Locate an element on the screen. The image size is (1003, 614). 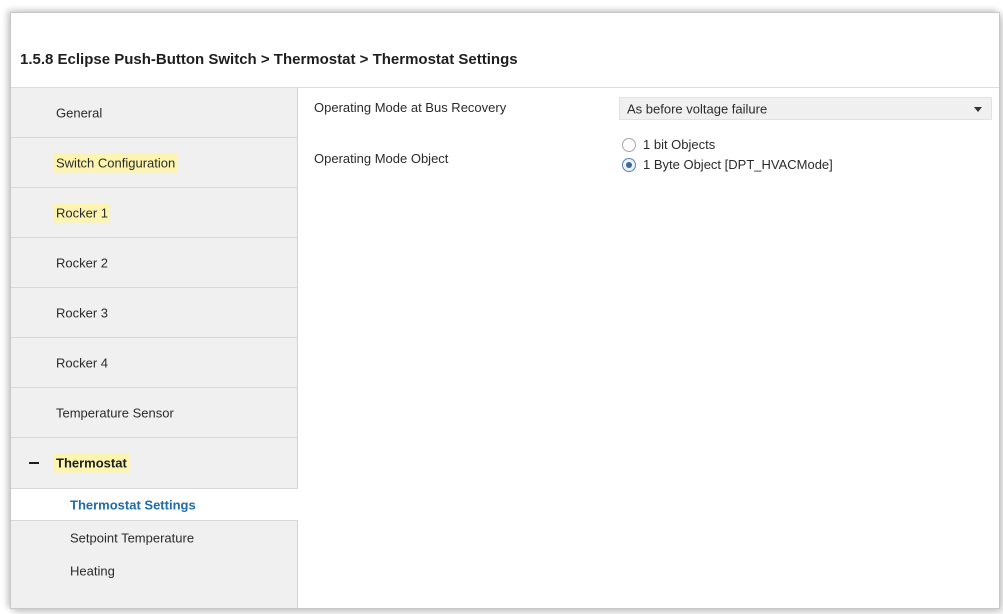
sidebar-item-label: Switch Configuration is located at coordinates (116, 162).